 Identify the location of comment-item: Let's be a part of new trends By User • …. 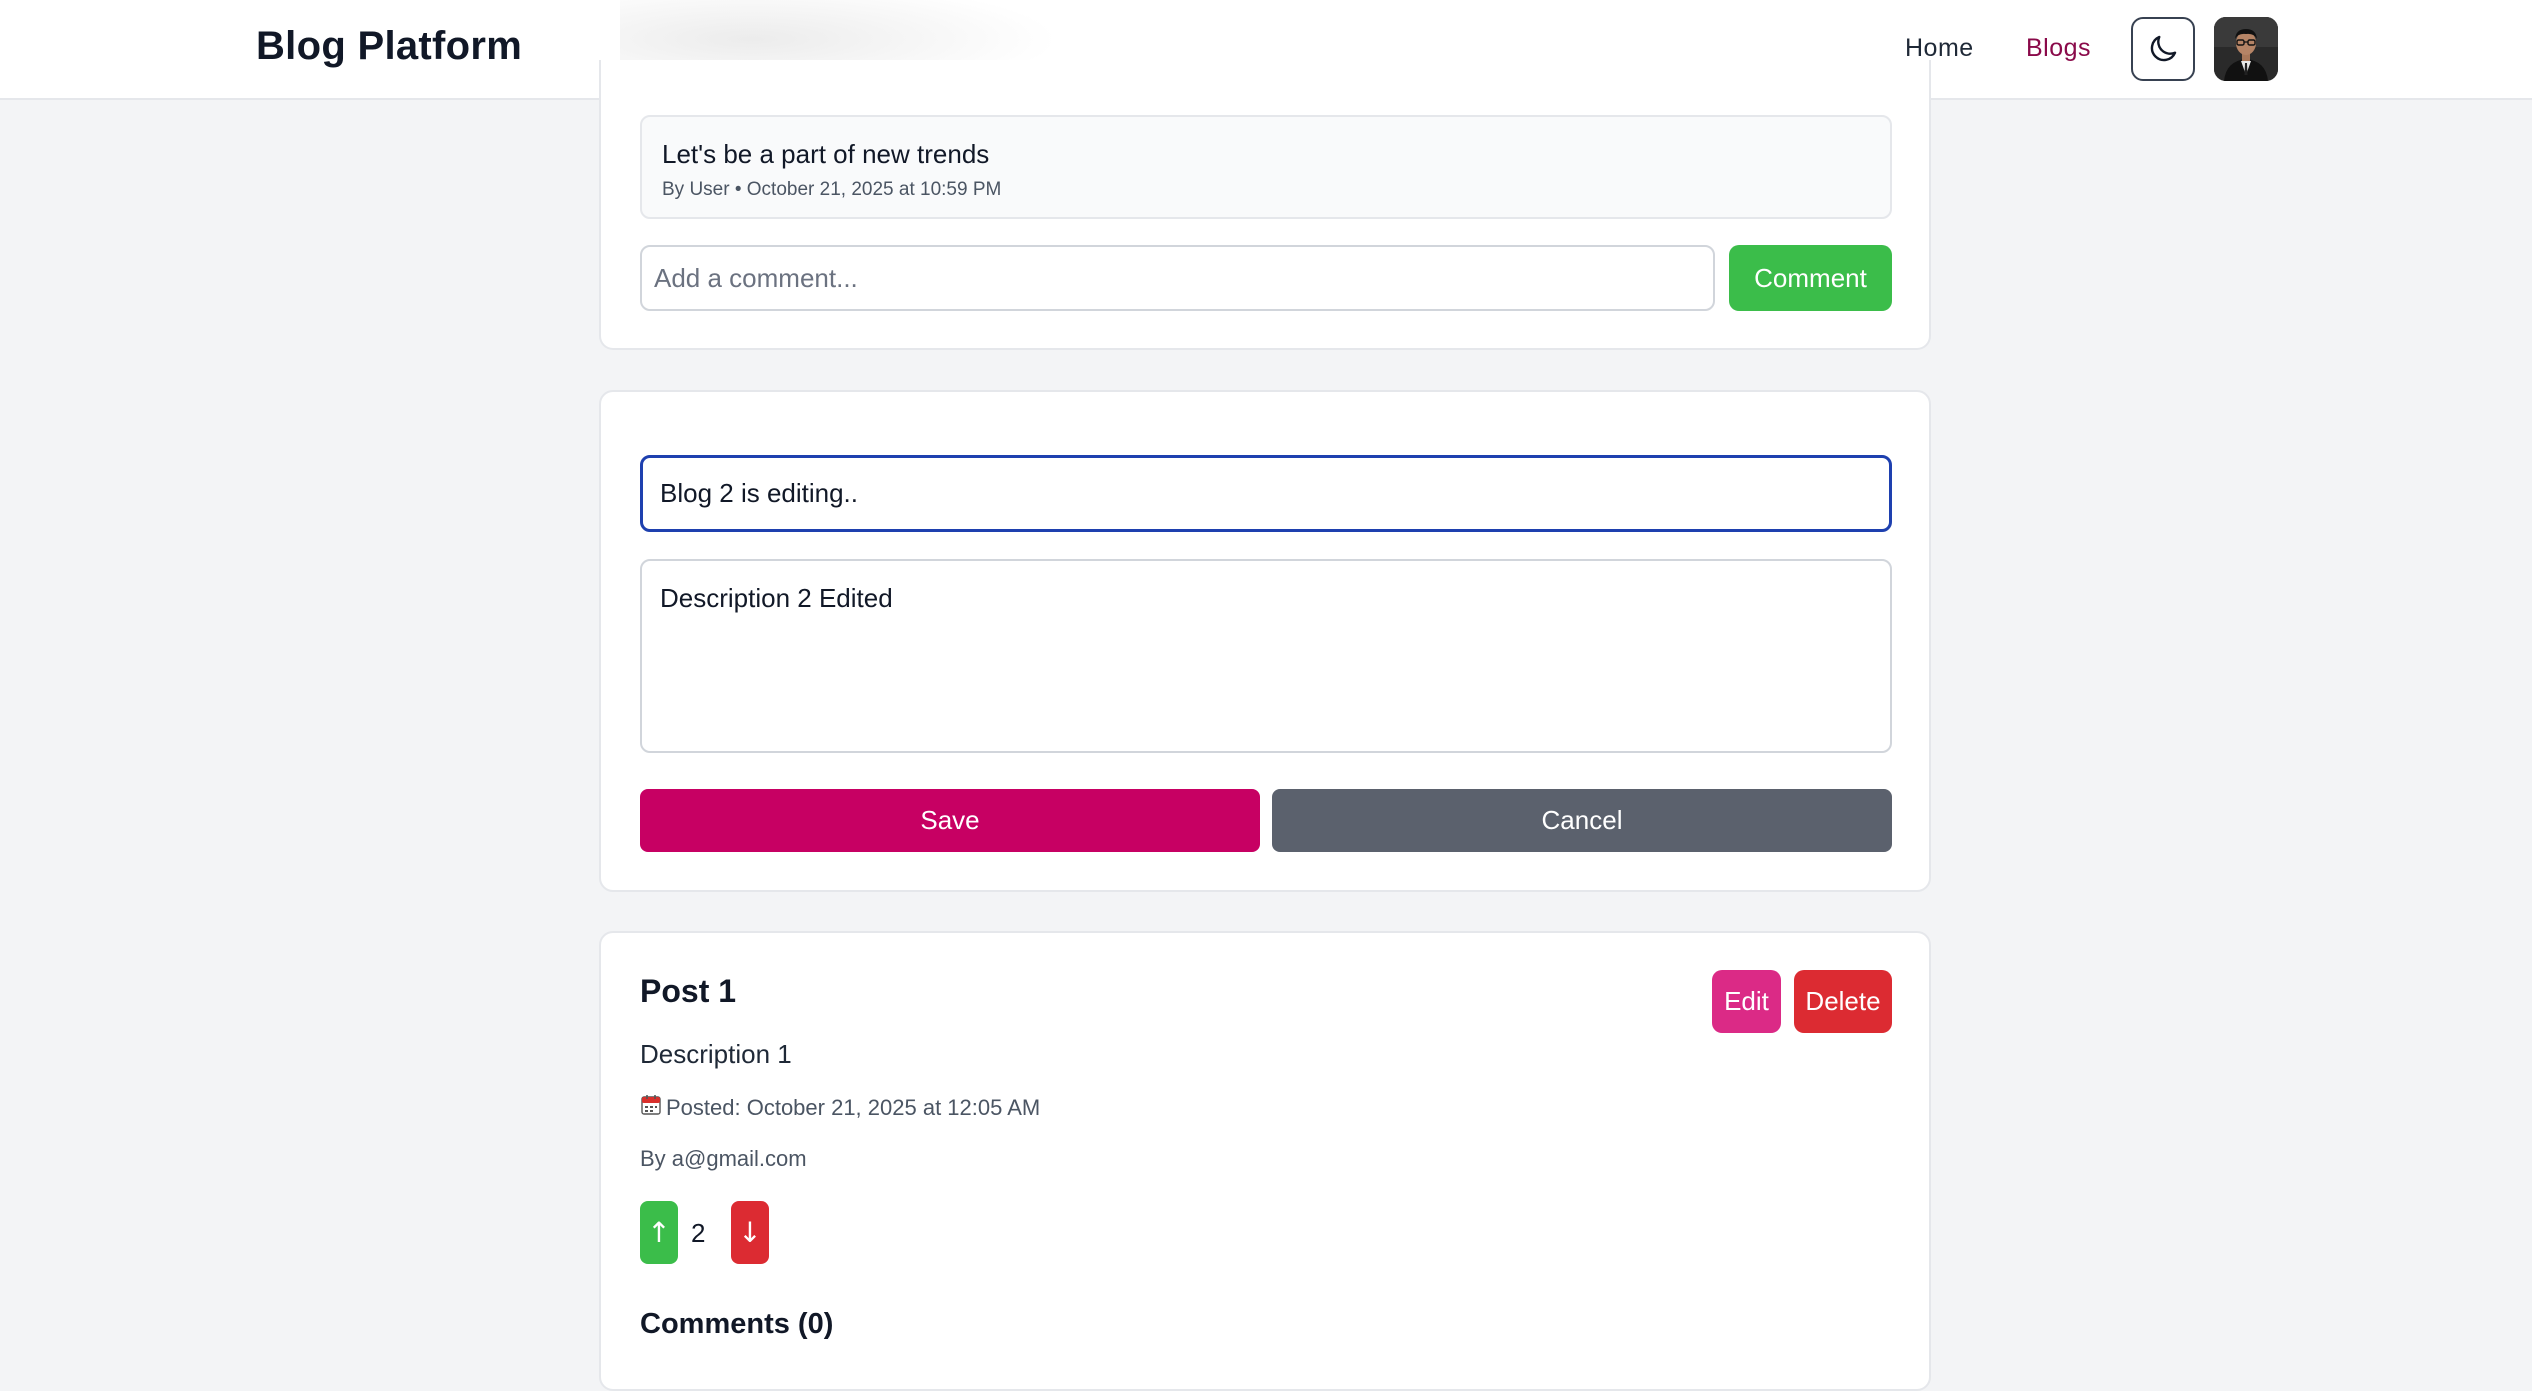
(1266, 167).